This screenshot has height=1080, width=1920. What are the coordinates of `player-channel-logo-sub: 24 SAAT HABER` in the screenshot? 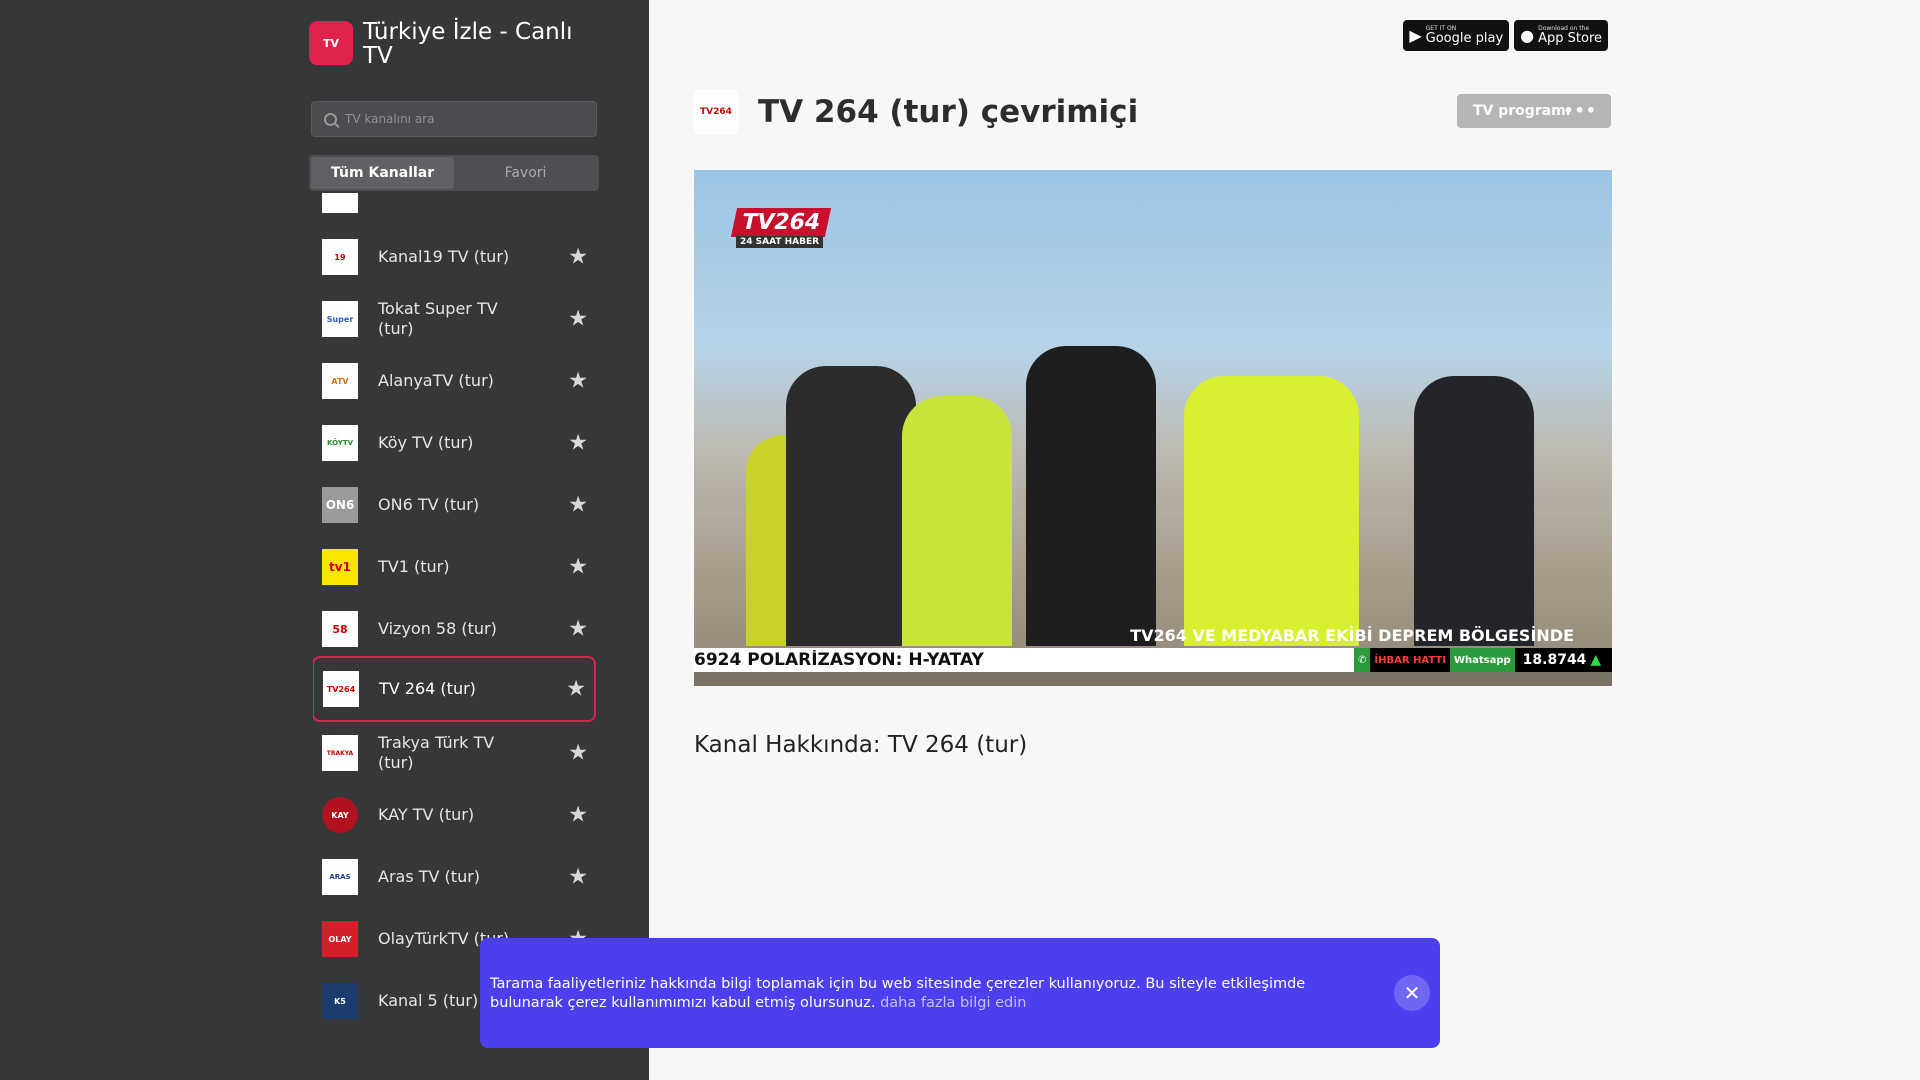 It's located at (780, 242).